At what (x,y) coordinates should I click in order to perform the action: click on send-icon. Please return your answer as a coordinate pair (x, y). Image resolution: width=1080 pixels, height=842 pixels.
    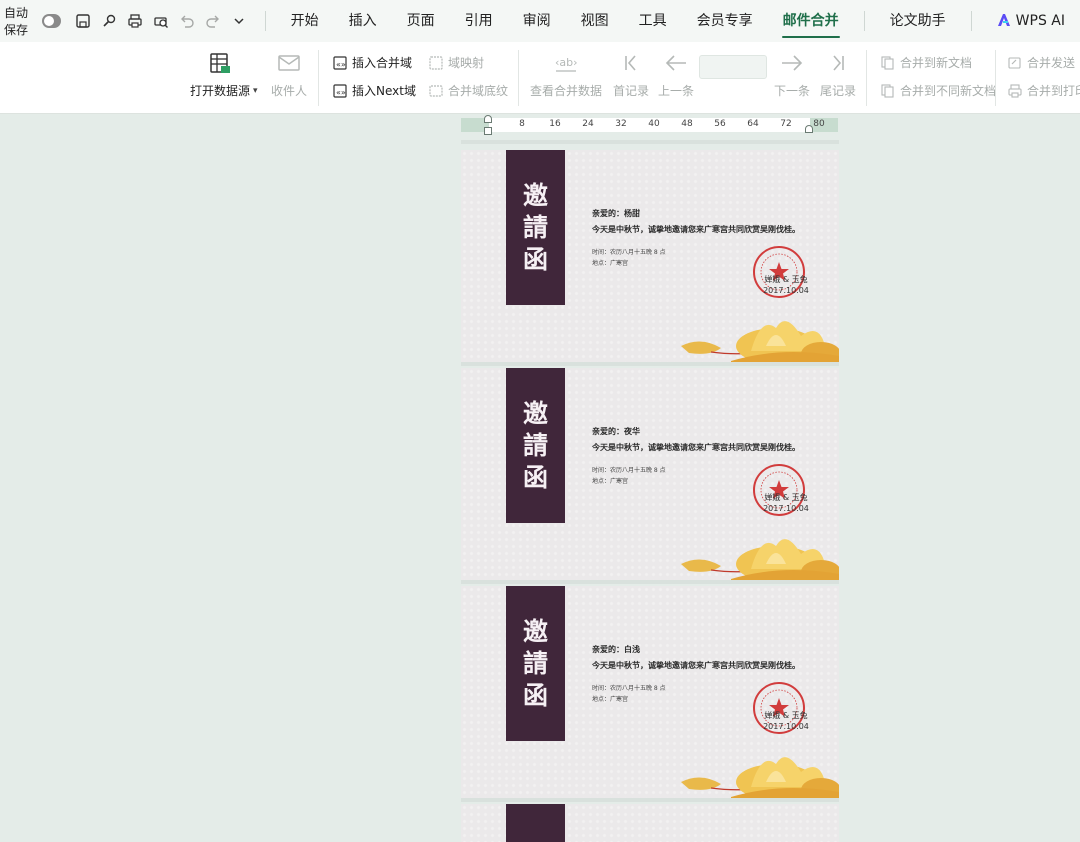
    Looking at the image, I should click on (1015, 63).